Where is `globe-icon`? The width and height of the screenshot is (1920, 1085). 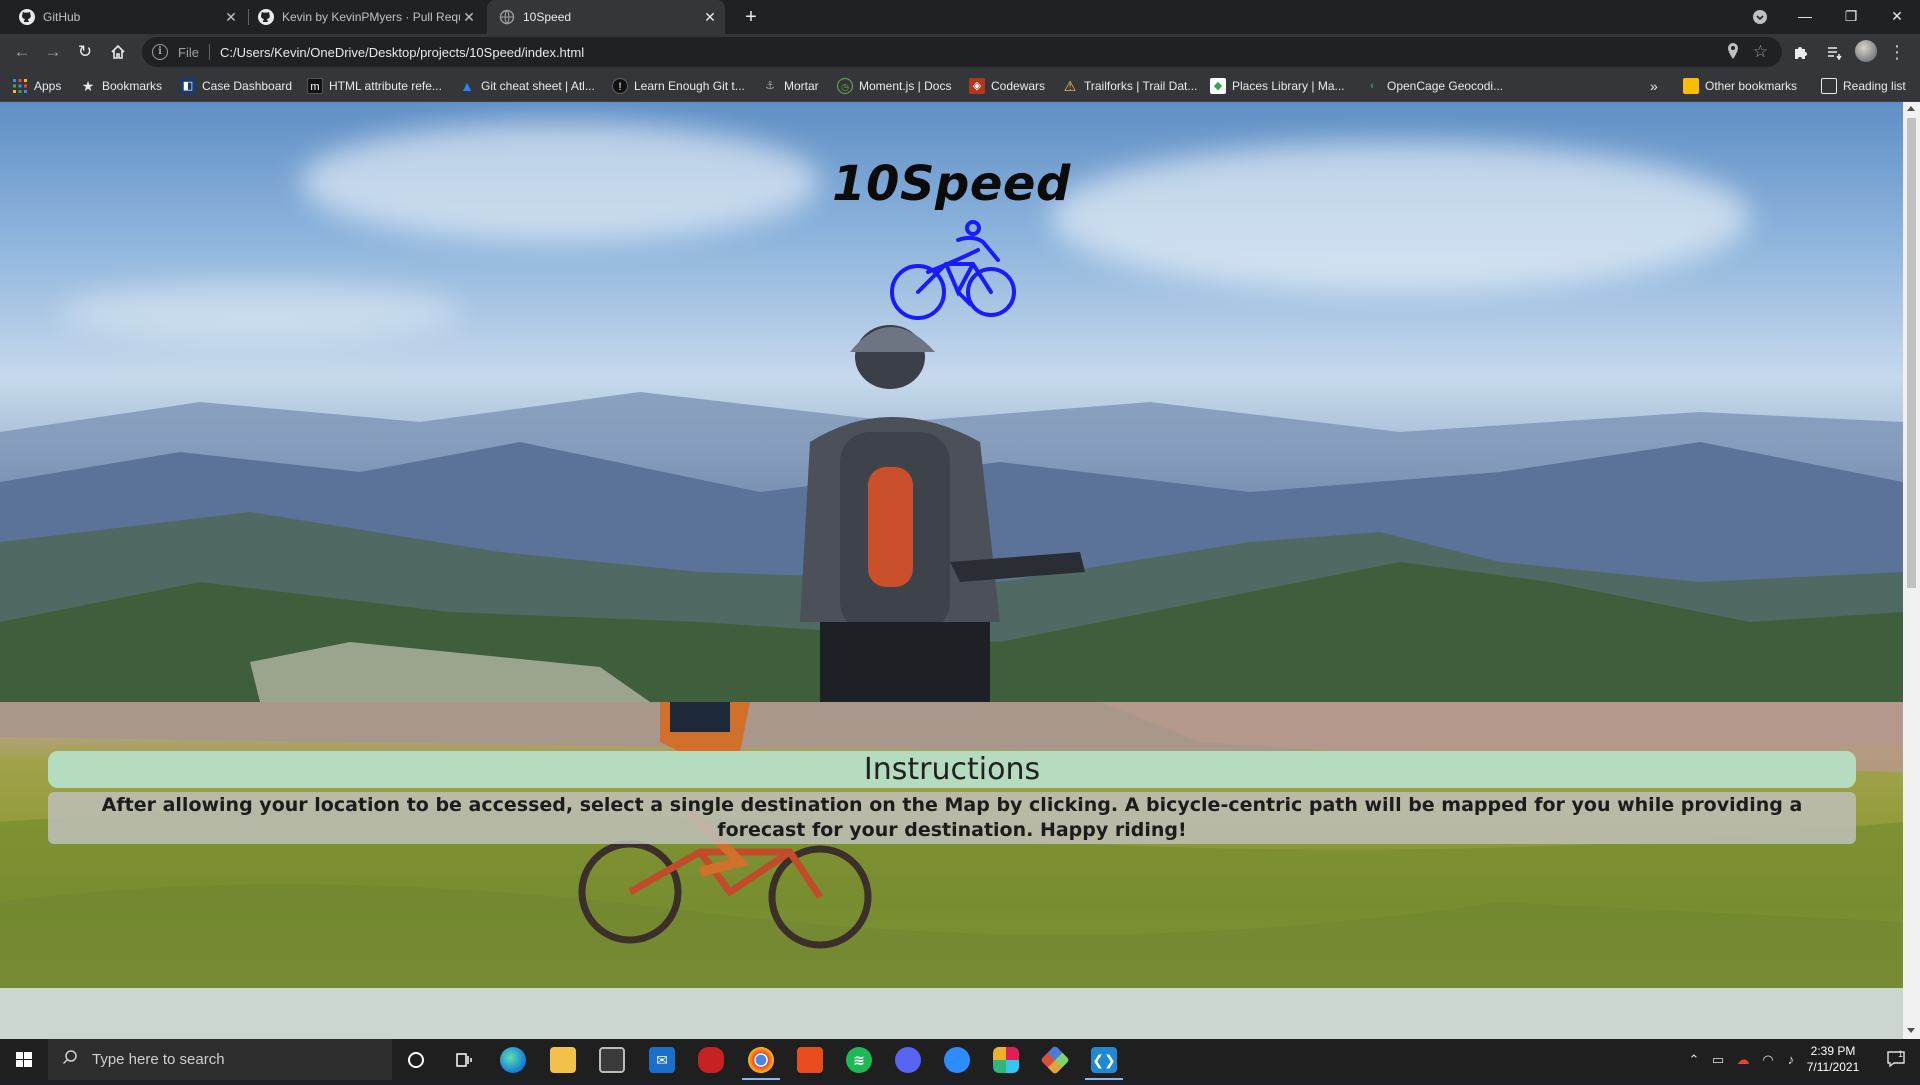 globe-icon is located at coordinates (507, 17).